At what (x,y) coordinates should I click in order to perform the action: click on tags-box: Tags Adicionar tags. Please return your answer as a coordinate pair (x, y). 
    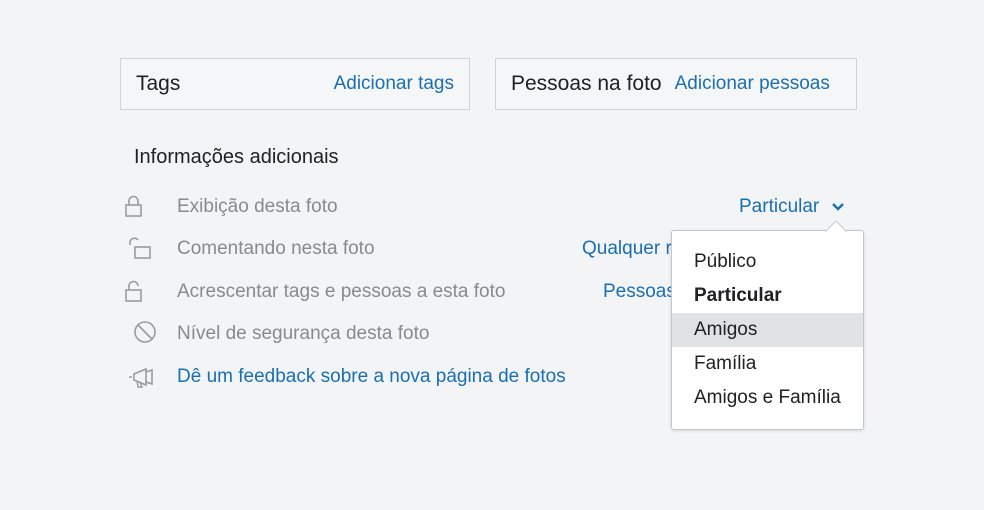
    Looking at the image, I should click on (295, 84).